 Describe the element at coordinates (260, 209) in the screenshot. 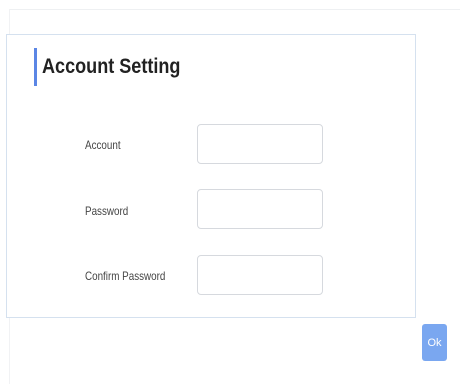

I see `password-input` at that location.